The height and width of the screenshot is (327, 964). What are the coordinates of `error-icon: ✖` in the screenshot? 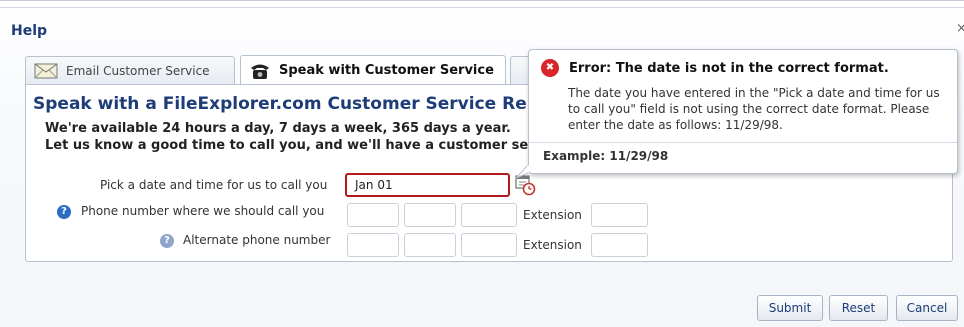 It's located at (550, 68).